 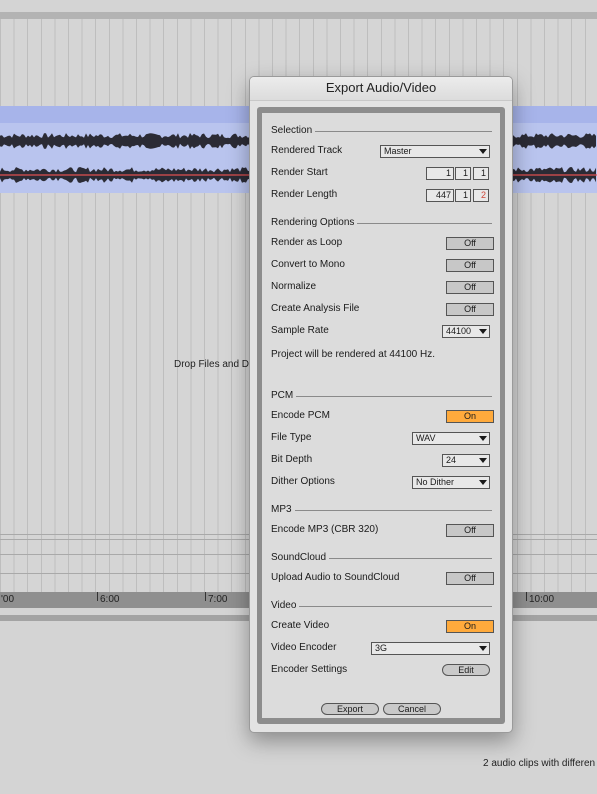 What do you see at coordinates (470, 265) in the screenshot?
I see `convert-to-mono-toggle: Off` at bounding box center [470, 265].